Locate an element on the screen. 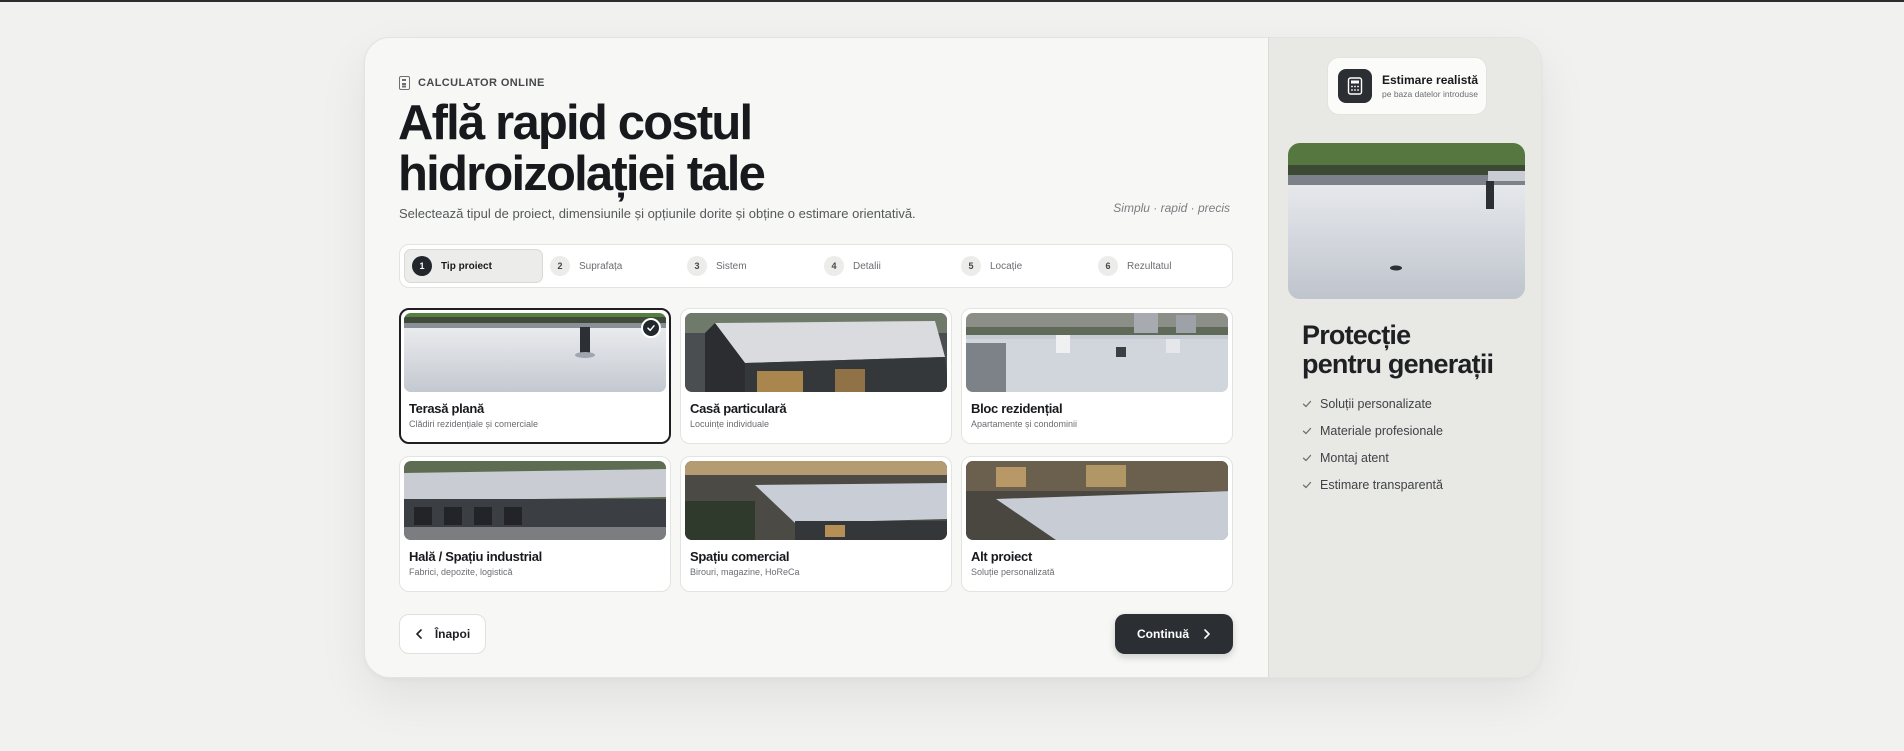 This screenshot has height=751, width=1904. benefit-label: Montaj atent is located at coordinates (1354, 457).